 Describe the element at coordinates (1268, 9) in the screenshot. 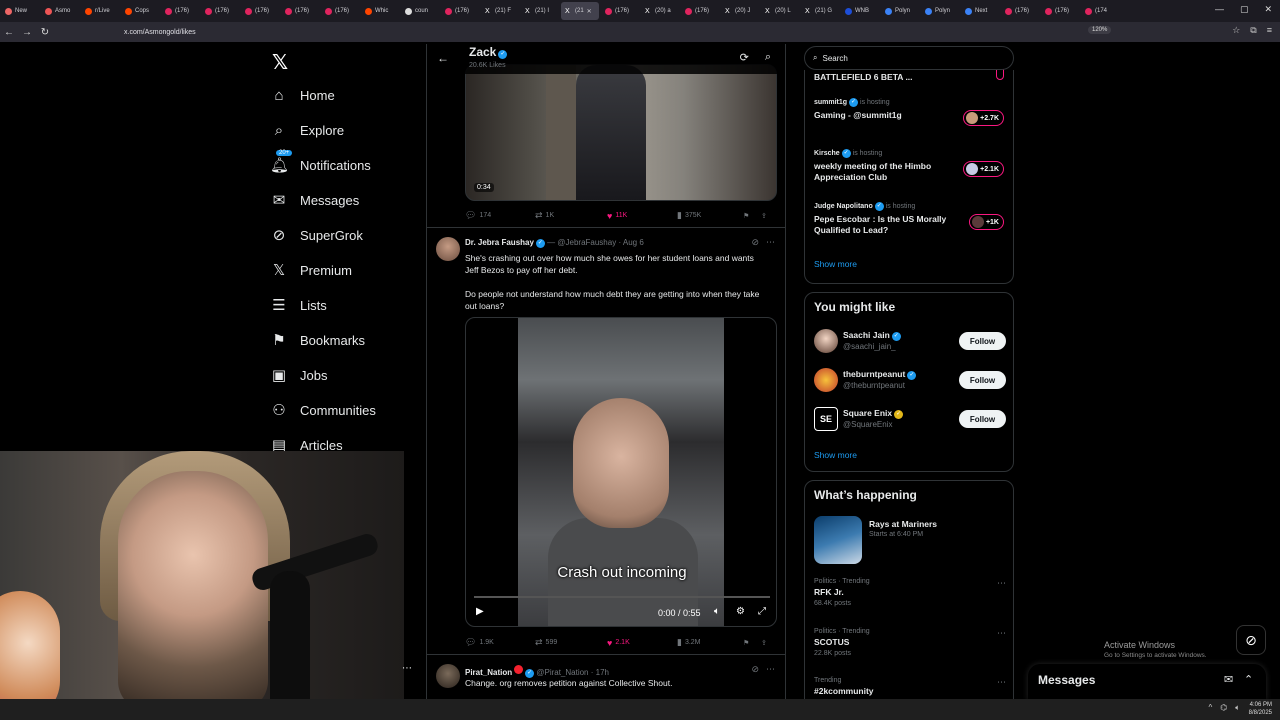

I see `close-window-icon: ✕` at that location.